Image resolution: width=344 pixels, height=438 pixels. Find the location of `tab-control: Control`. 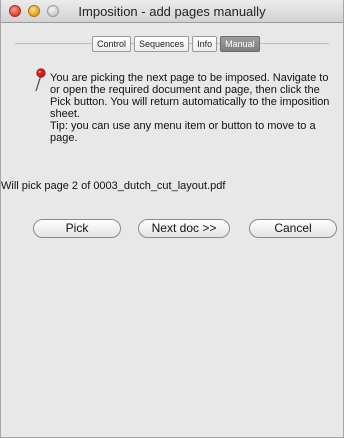

tab-control: Control is located at coordinates (112, 44).